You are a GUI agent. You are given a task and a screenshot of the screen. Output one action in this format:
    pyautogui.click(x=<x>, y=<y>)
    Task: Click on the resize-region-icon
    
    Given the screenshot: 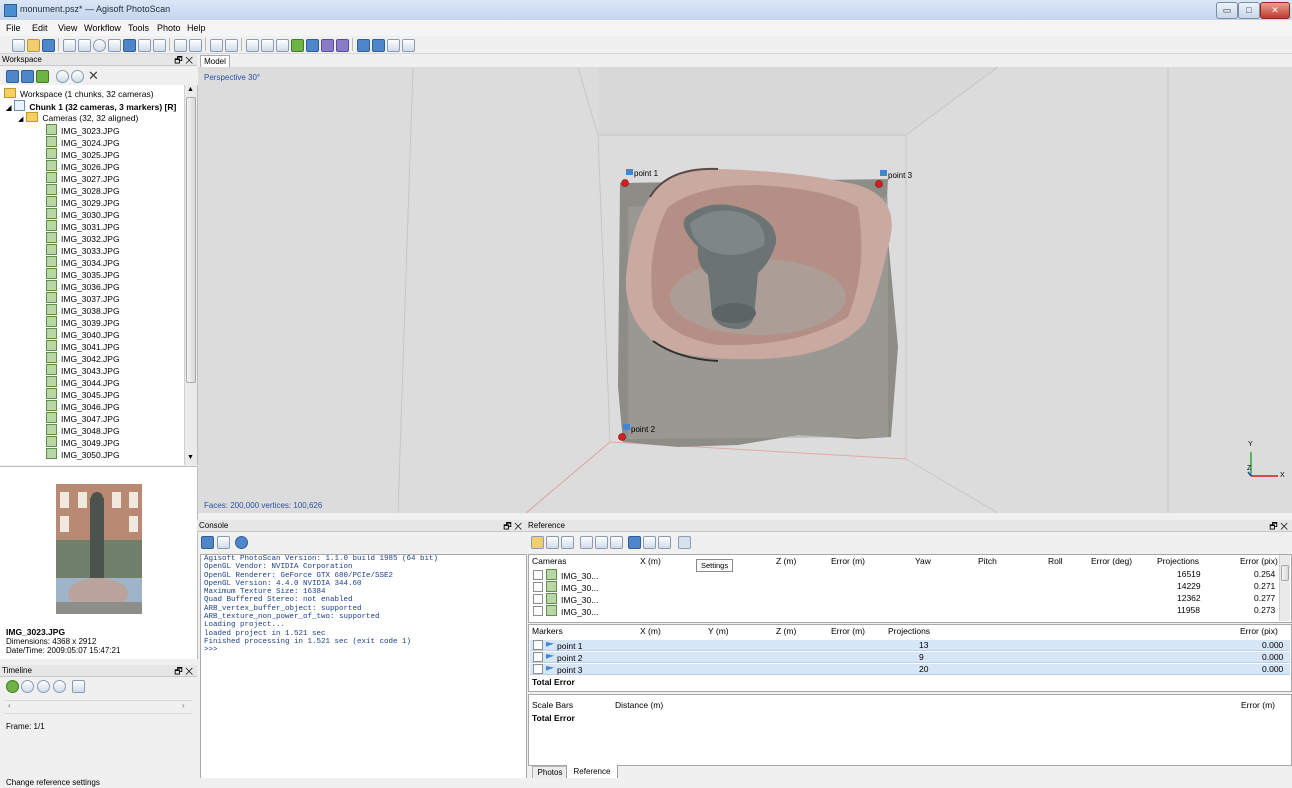 What is the action you would take?
    pyautogui.click(x=159, y=45)
    